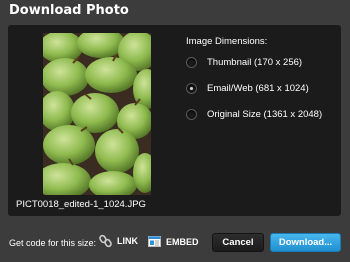  I want to click on radio-label: Thumbnail (170 x 256), so click(255, 62).